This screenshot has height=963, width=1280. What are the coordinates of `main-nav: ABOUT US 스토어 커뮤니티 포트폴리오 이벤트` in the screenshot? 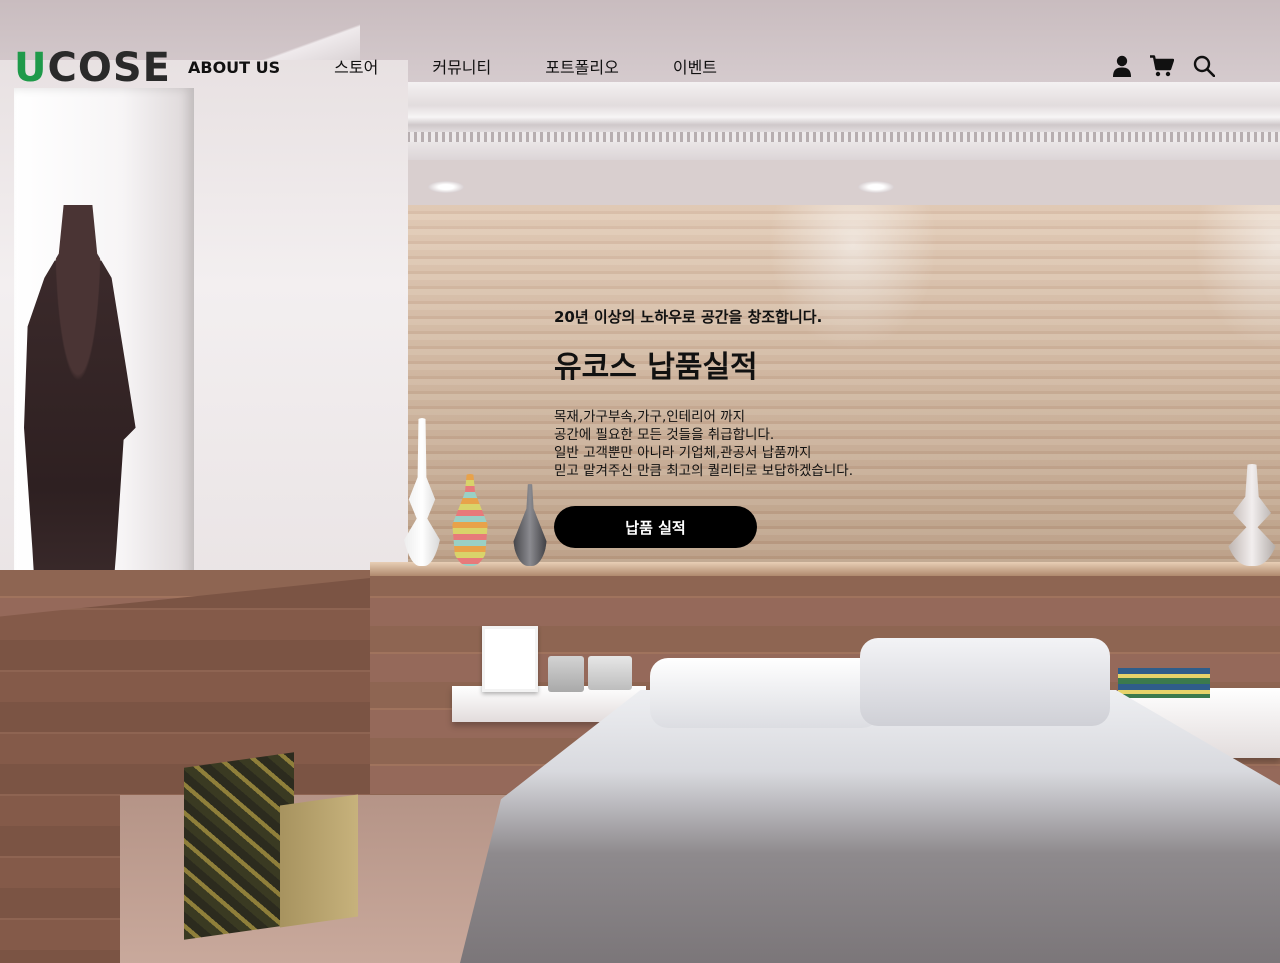 It's located at (452, 69).